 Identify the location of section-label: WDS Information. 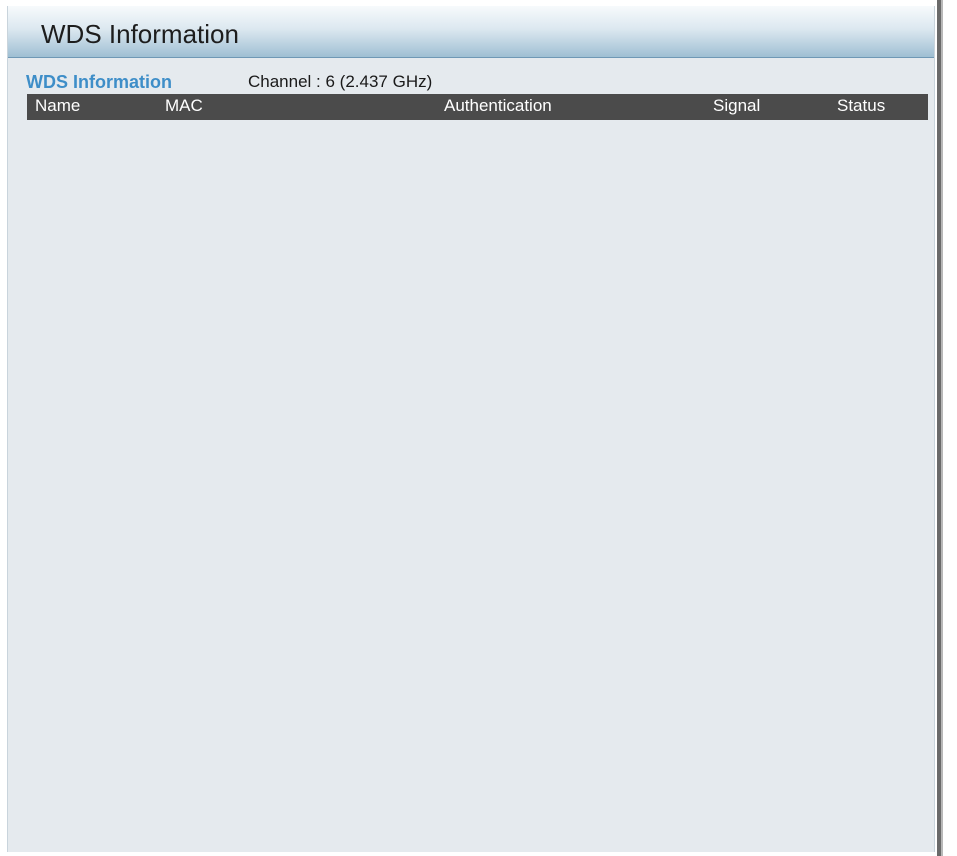
(99, 82).